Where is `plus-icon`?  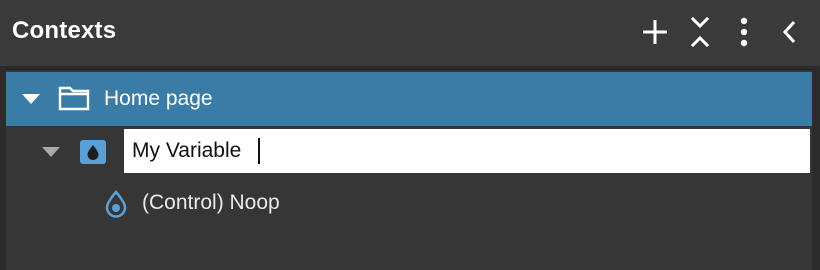
plus-icon is located at coordinates (655, 32).